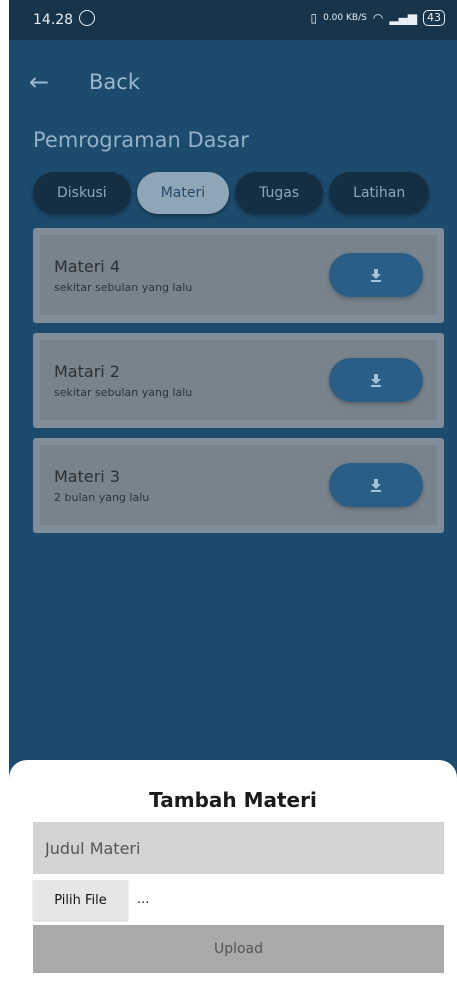  Describe the element at coordinates (233, 80) in the screenshot. I see `app-bar: ← Back` at that location.